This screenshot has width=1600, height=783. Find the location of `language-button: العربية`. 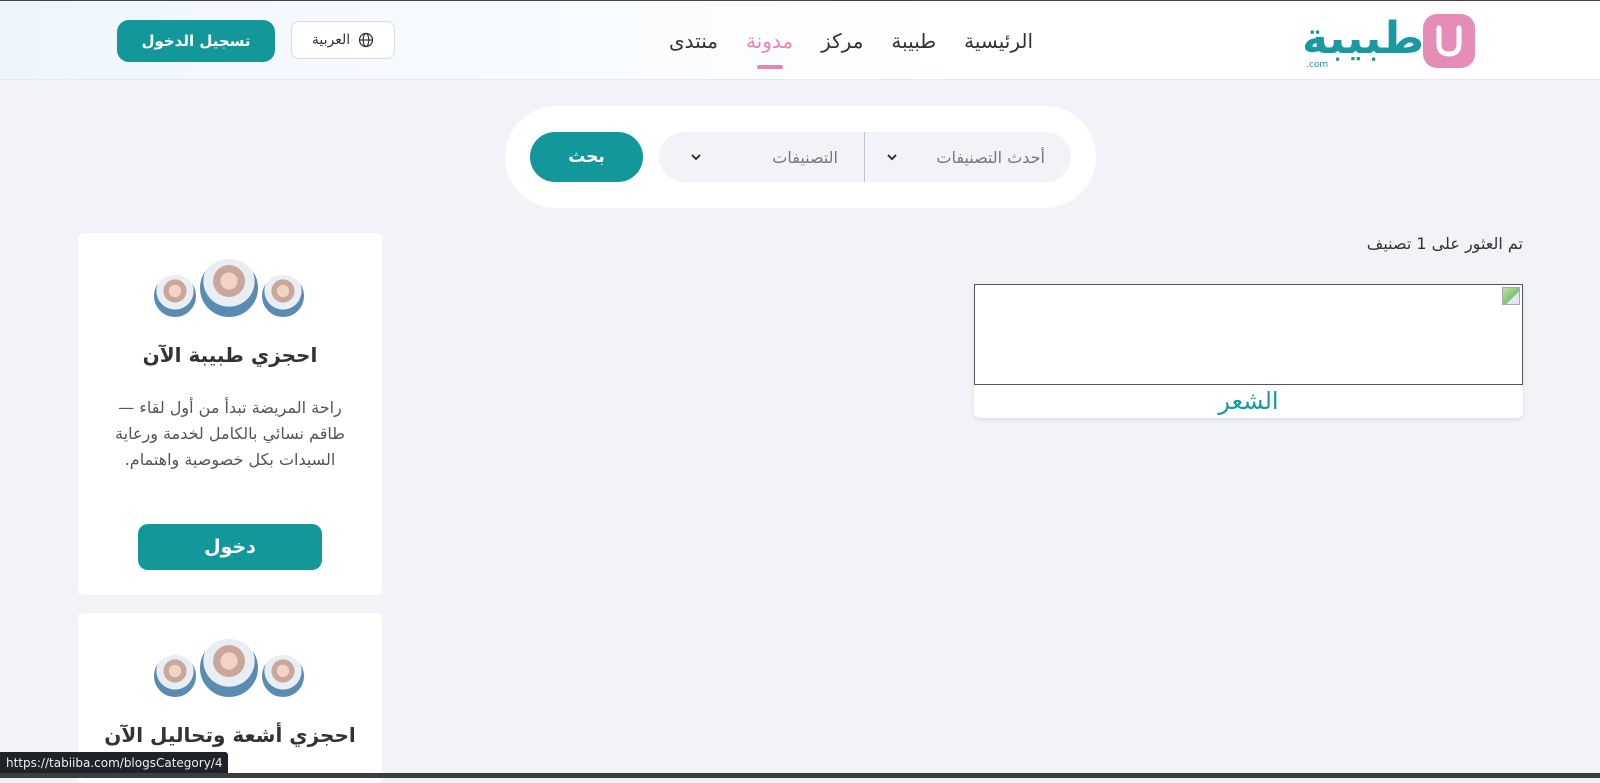

language-button: العربية is located at coordinates (343, 40).